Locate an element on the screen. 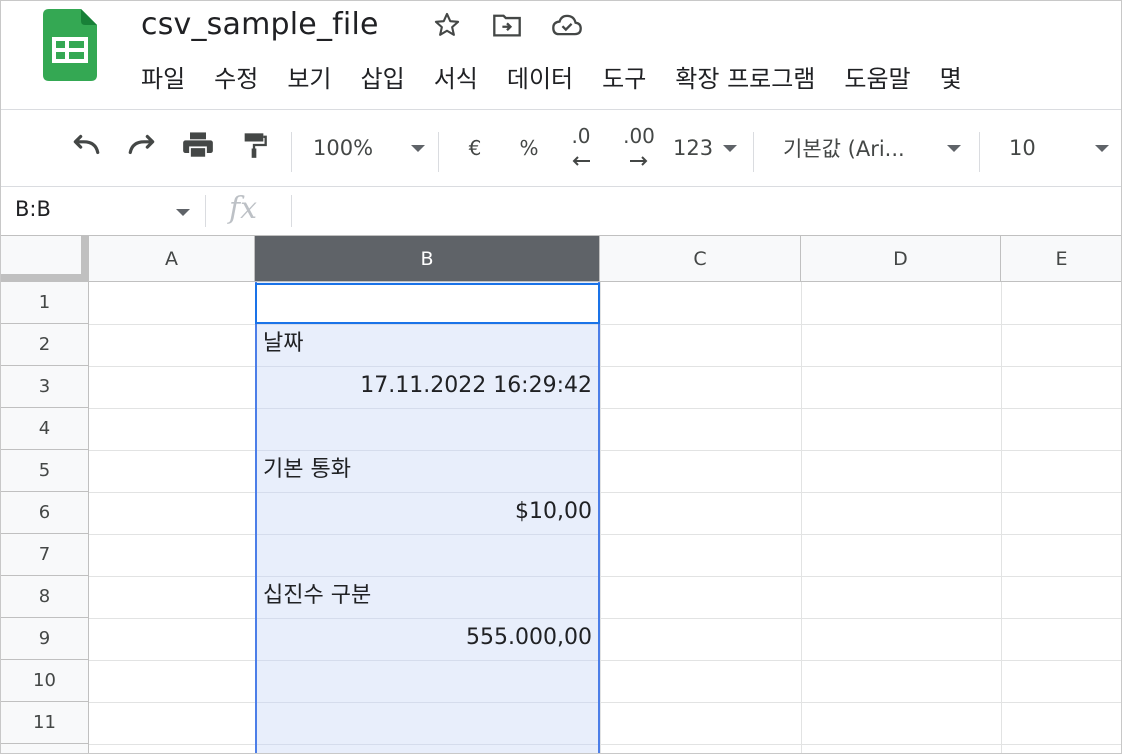 The image size is (1122, 754). paint-format-button is located at coordinates (254, 148).